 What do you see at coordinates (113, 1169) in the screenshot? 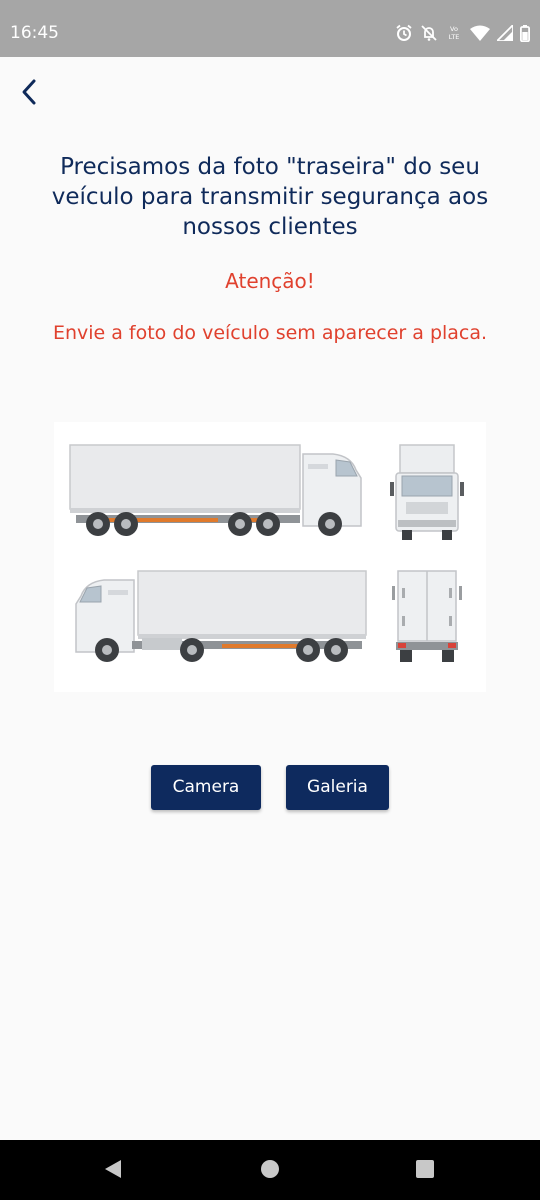
I see `back-triangle-icon` at bounding box center [113, 1169].